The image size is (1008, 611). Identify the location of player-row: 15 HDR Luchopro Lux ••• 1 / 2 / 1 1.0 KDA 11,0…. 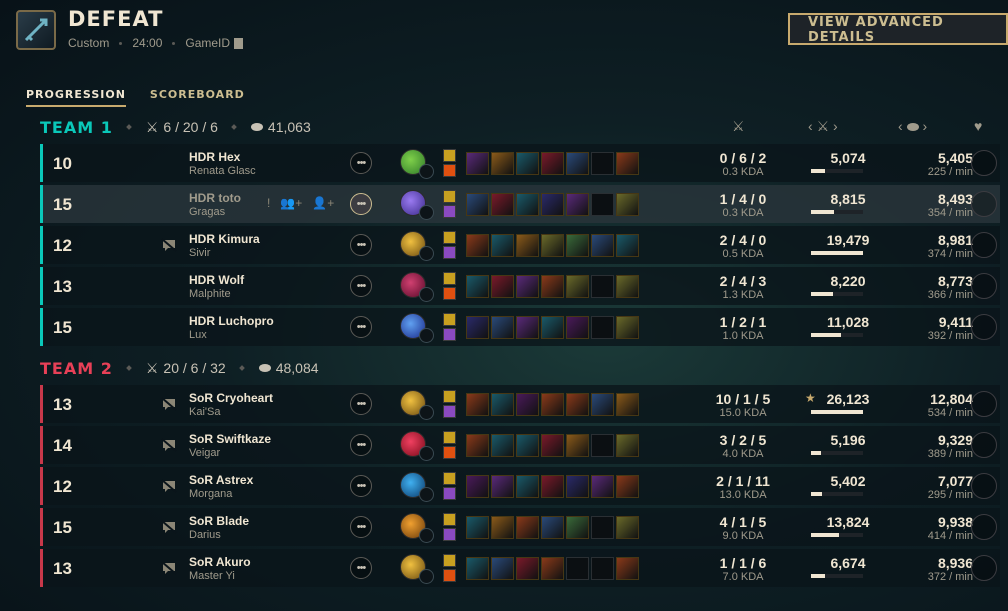
(520, 327).